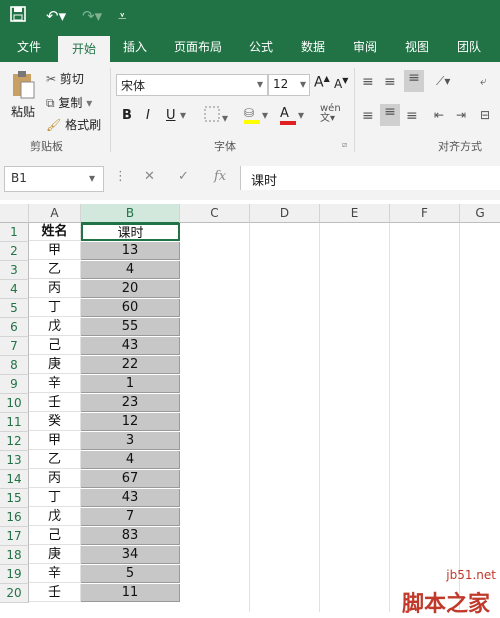 The height and width of the screenshot is (618, 500). What do you see at coordinates (130, 593) in the screenshot?
I see `cell-b: 11` at bounding box center [130, 593].